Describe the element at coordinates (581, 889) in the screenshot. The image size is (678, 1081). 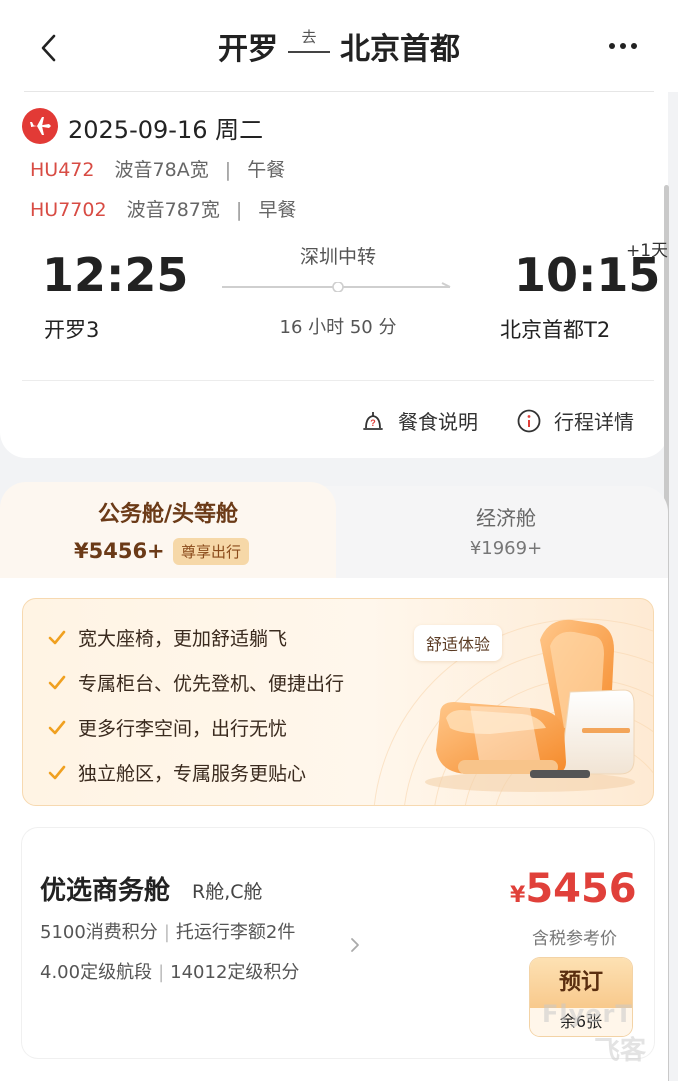
I see `price-value: 5456` at that location.